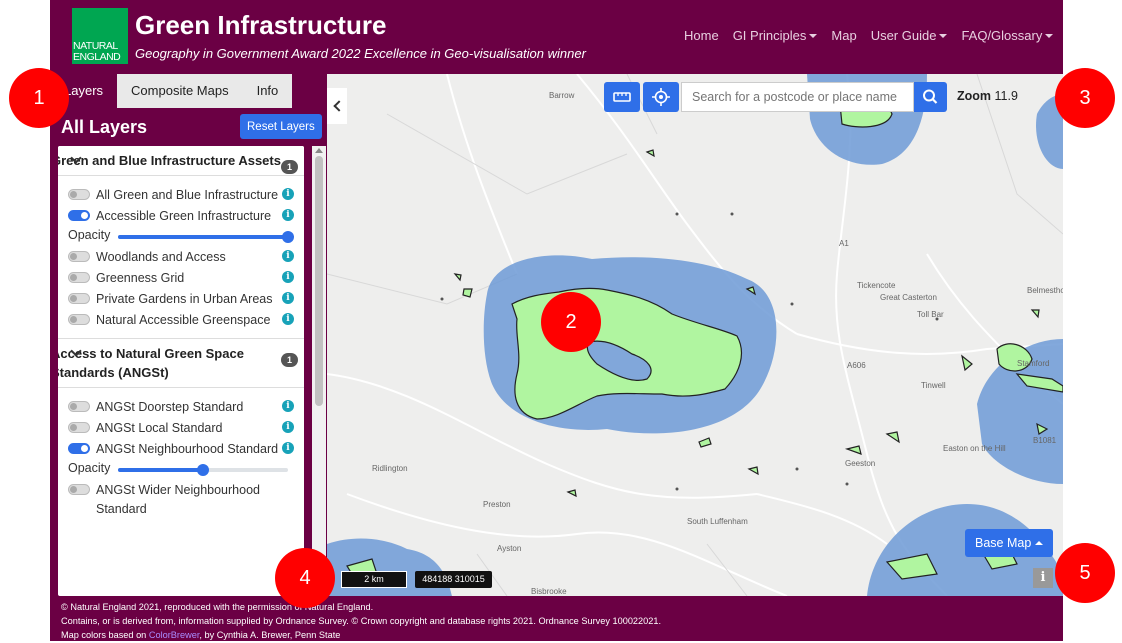  Describe the element at coordinates (181, 319) in the screenshot. I see `layer-item: Natural Accessible Greenspace i` at that location.